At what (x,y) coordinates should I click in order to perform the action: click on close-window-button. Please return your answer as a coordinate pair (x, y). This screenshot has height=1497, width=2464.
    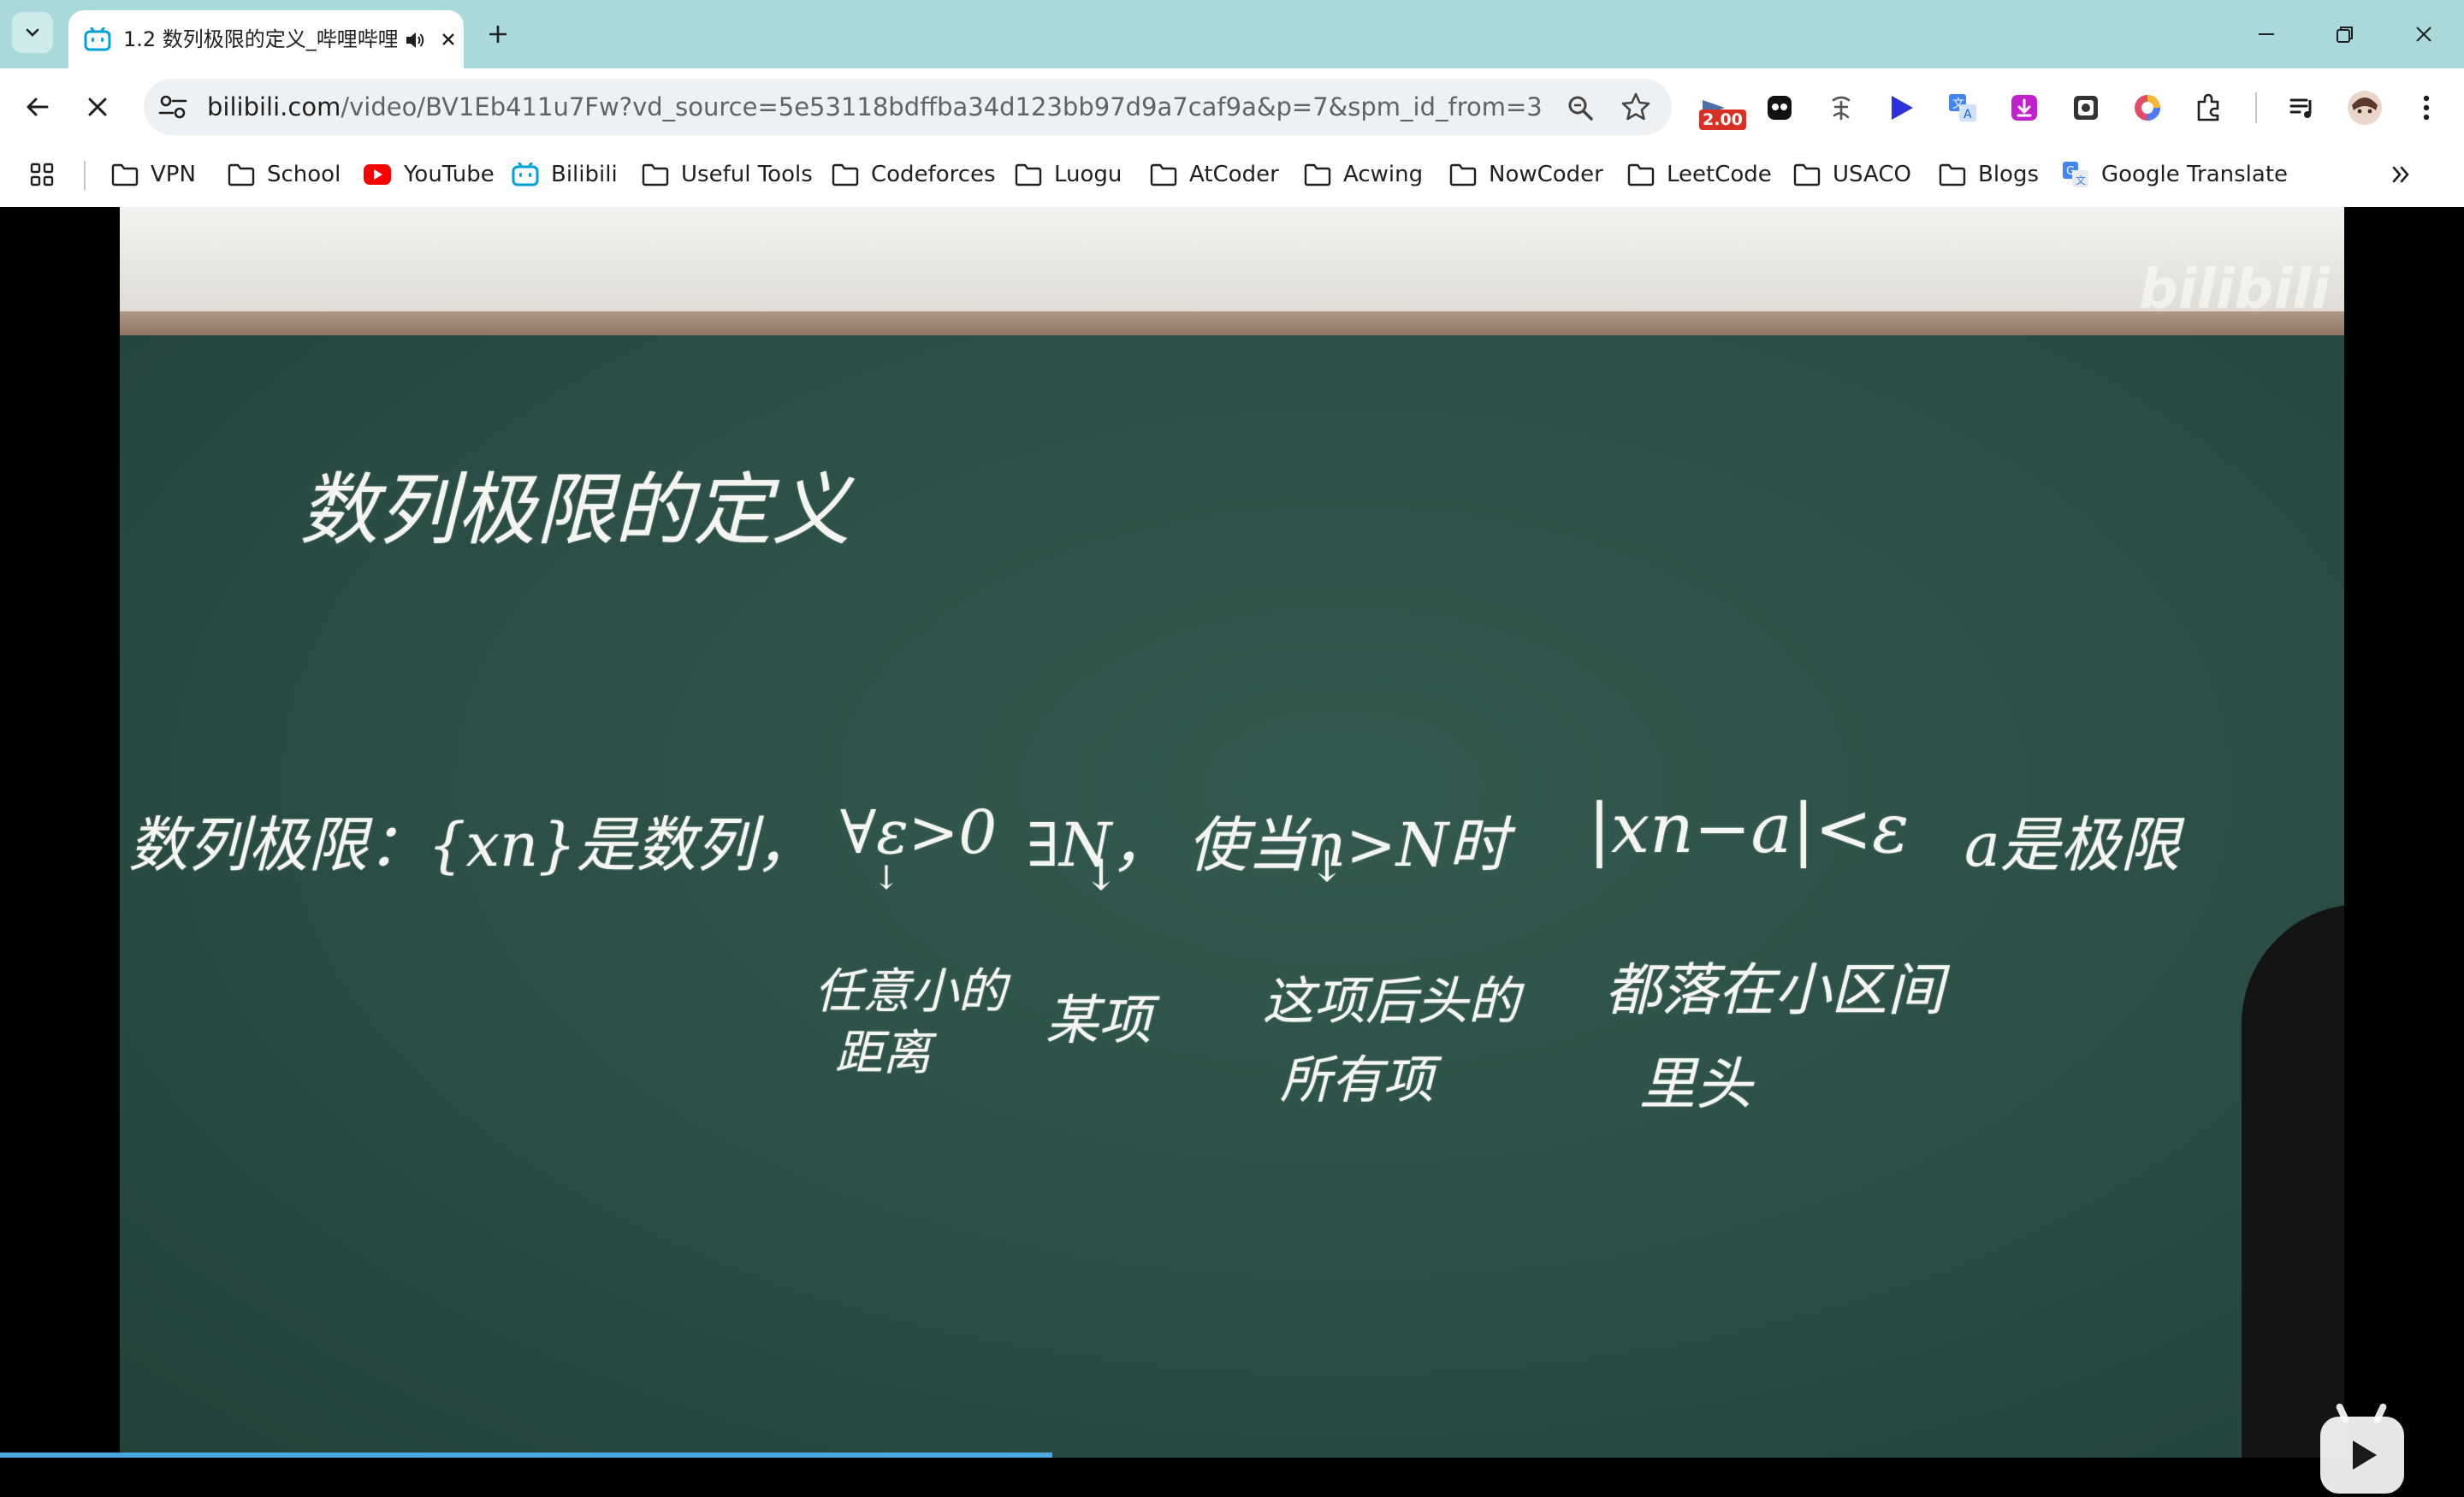
    Looking at the image, I should click on (2424, 34).